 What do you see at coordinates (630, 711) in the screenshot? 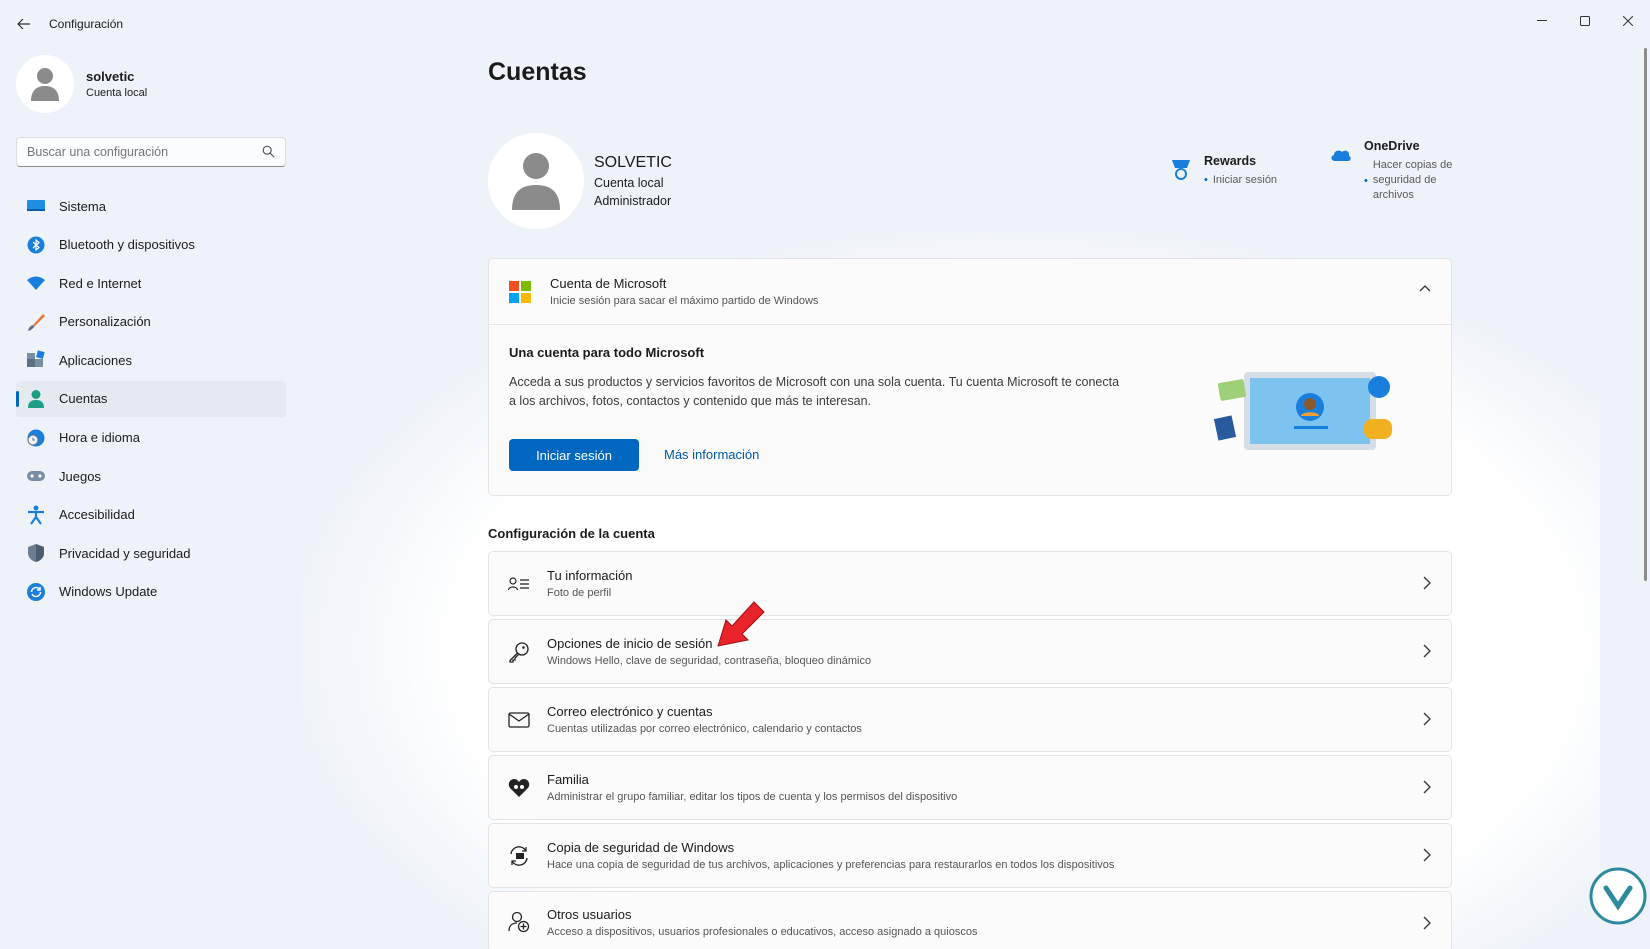
I see `row-title: Correo electrónico y cuentas` at bounding box center [630, 711].